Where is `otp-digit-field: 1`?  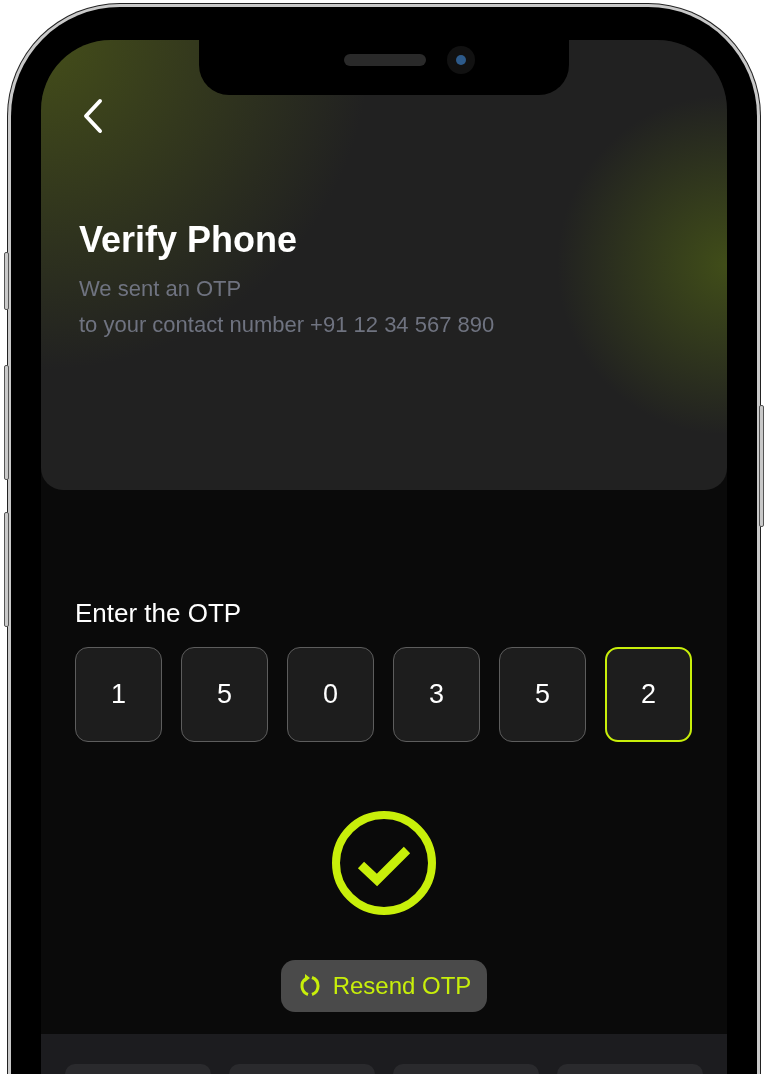
otp-digit-field: 1 is located at coordinates (118, 695).